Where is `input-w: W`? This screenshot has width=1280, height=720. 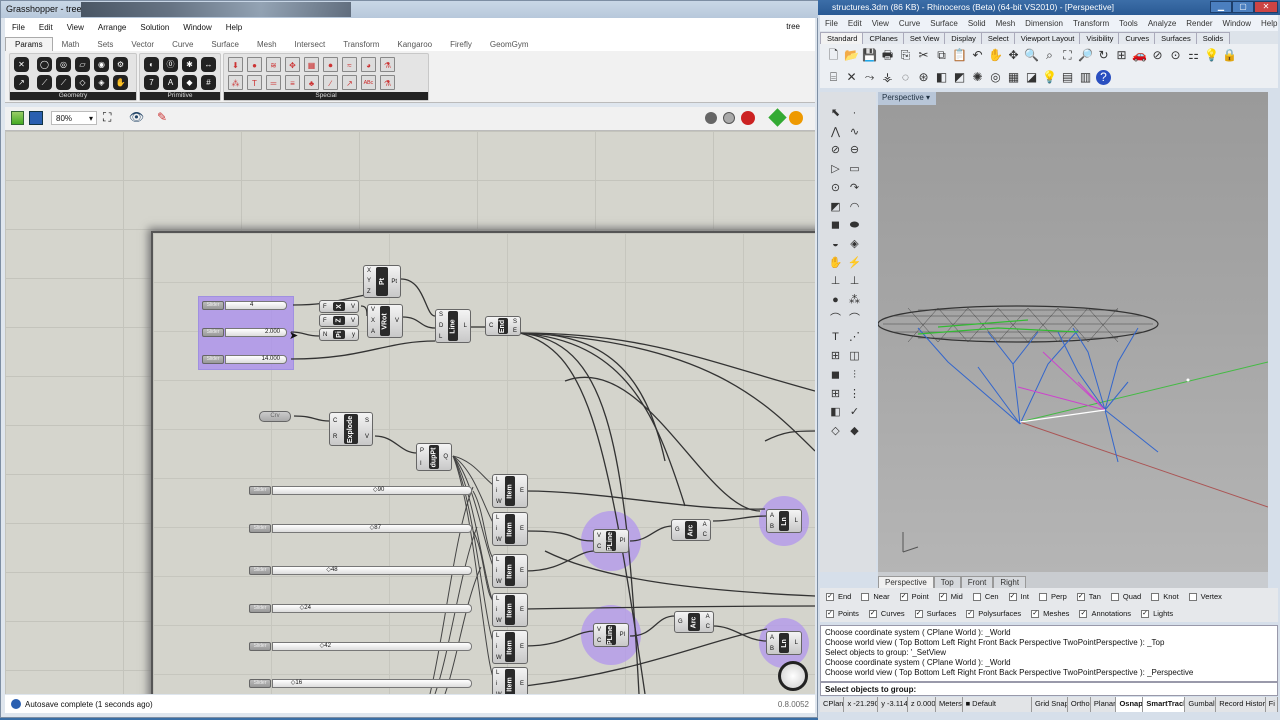
input-w: W is located at coordinates (499, 693).